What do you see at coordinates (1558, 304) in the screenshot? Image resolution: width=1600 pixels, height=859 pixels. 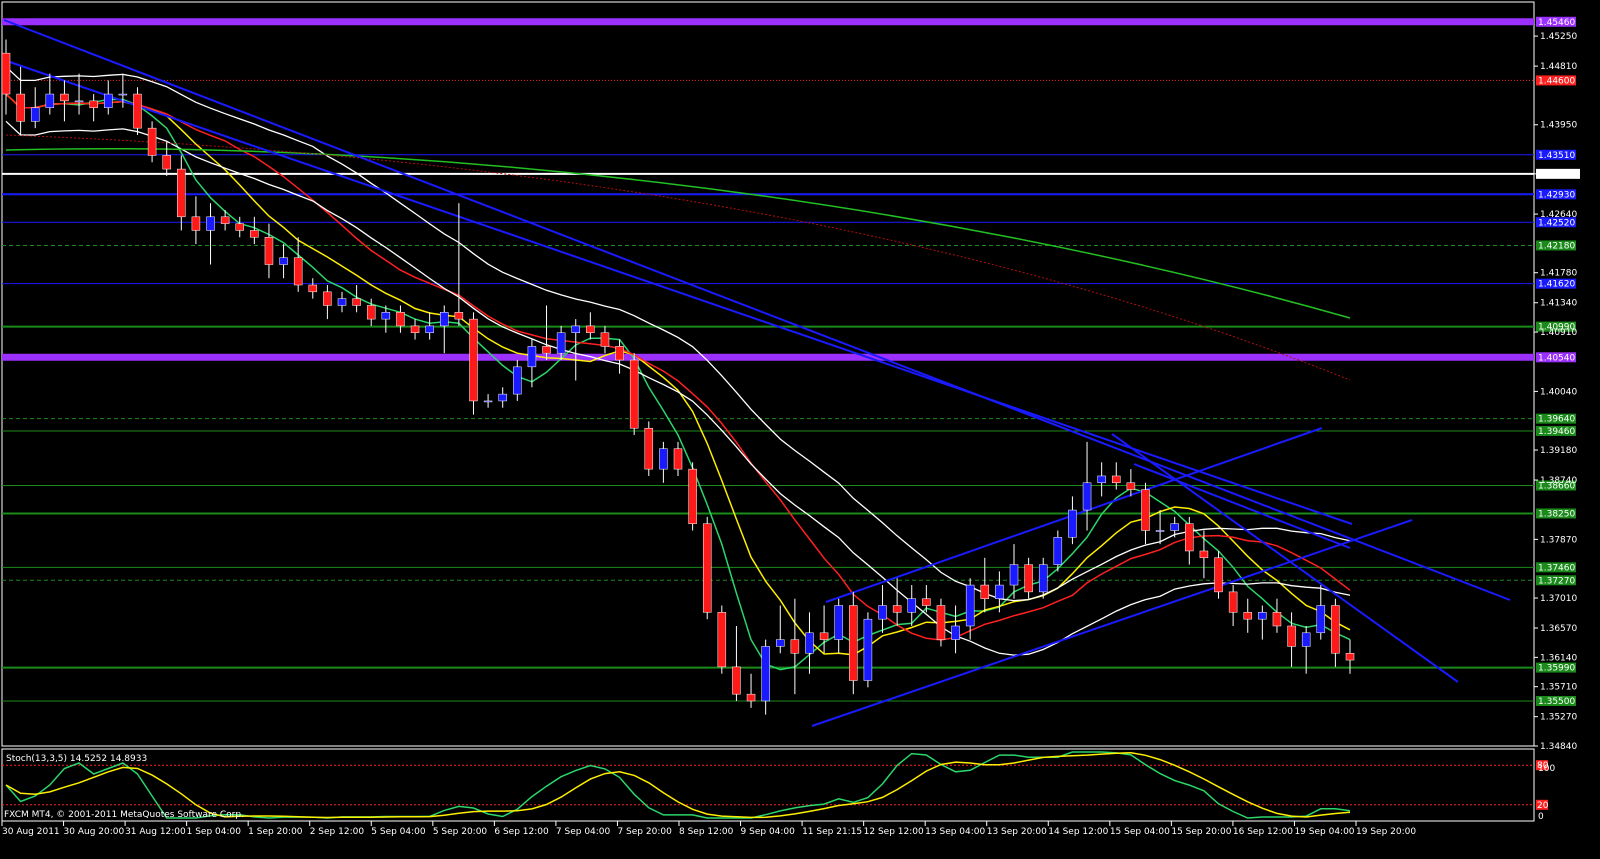 I see `y-tick-label-6: 1.41340` at bounding box center [1558, 304].